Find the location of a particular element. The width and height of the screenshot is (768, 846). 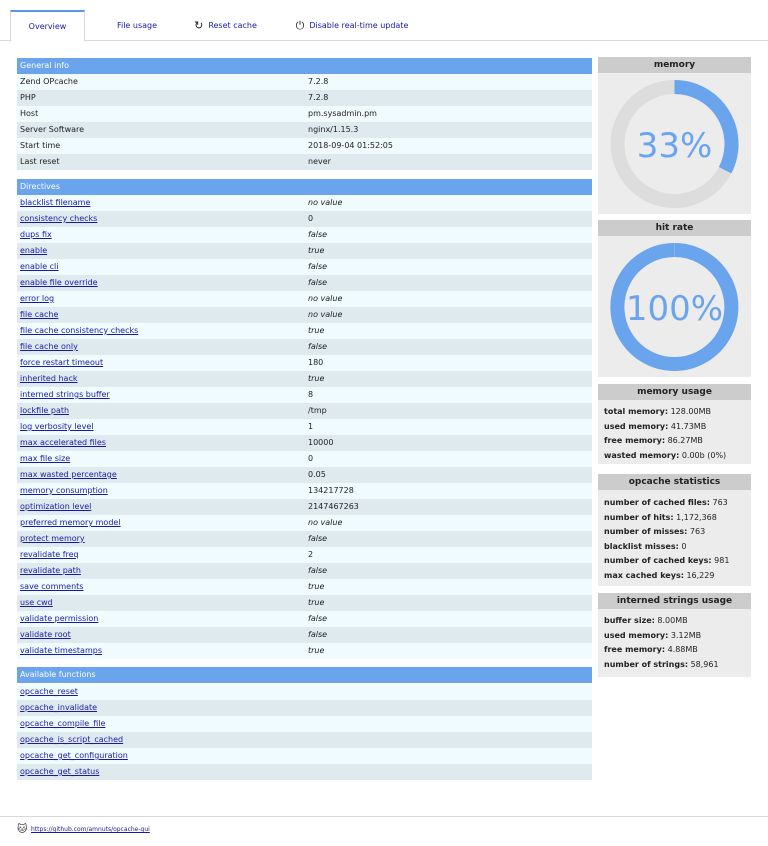

directive-link: preferred memory model is located at coordinates (70, 523).